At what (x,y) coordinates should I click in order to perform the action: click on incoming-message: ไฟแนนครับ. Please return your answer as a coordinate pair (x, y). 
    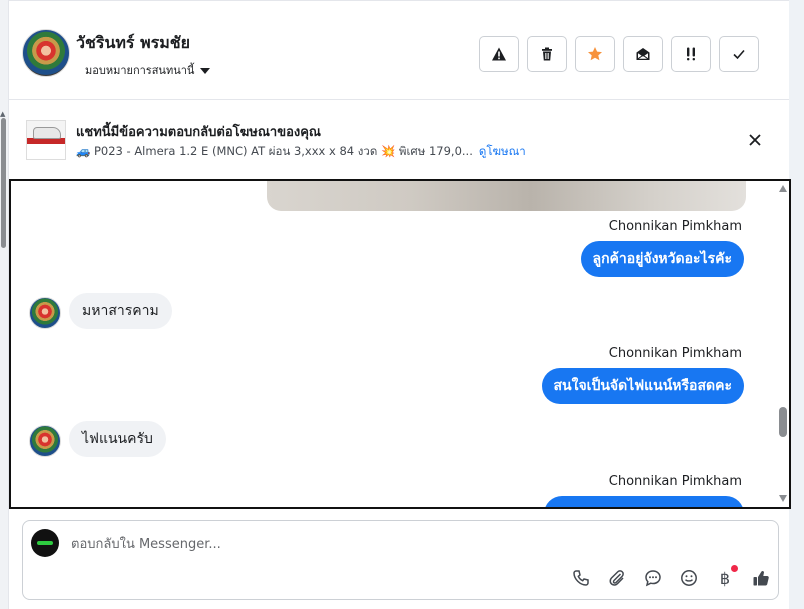
    Looking at the image, I should click on (117, 439).